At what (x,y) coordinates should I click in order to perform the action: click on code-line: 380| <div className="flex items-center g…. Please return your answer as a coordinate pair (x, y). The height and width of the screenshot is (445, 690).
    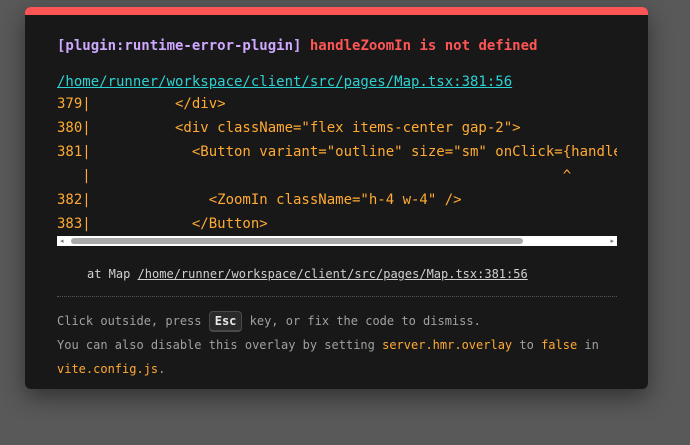
    Looking at the image, I should click on (289, 128).